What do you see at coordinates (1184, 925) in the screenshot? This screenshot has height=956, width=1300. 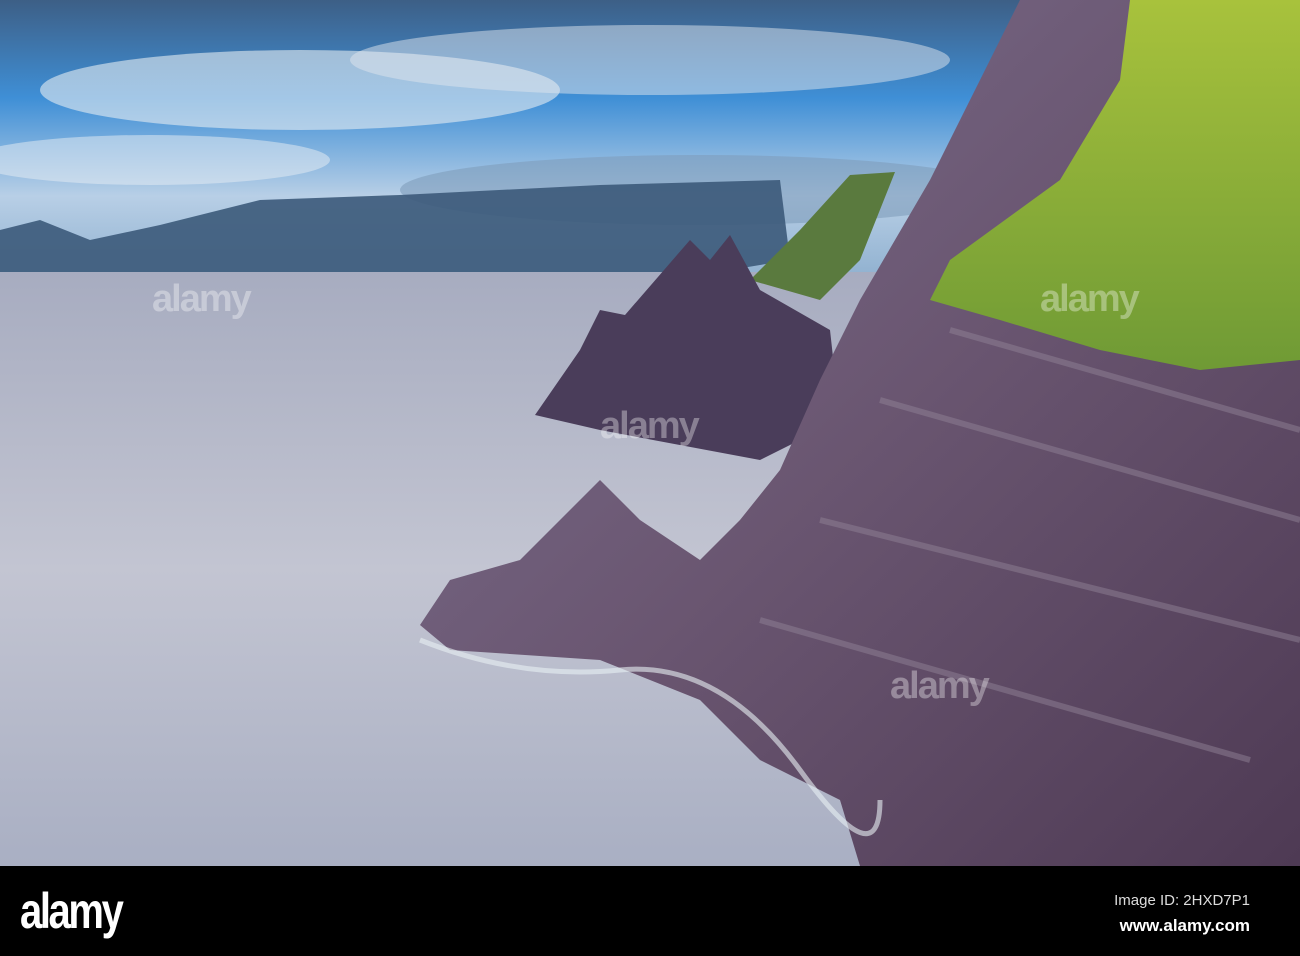 I see `site-url: www.alamy.com` at bounding box center [1184, 925].